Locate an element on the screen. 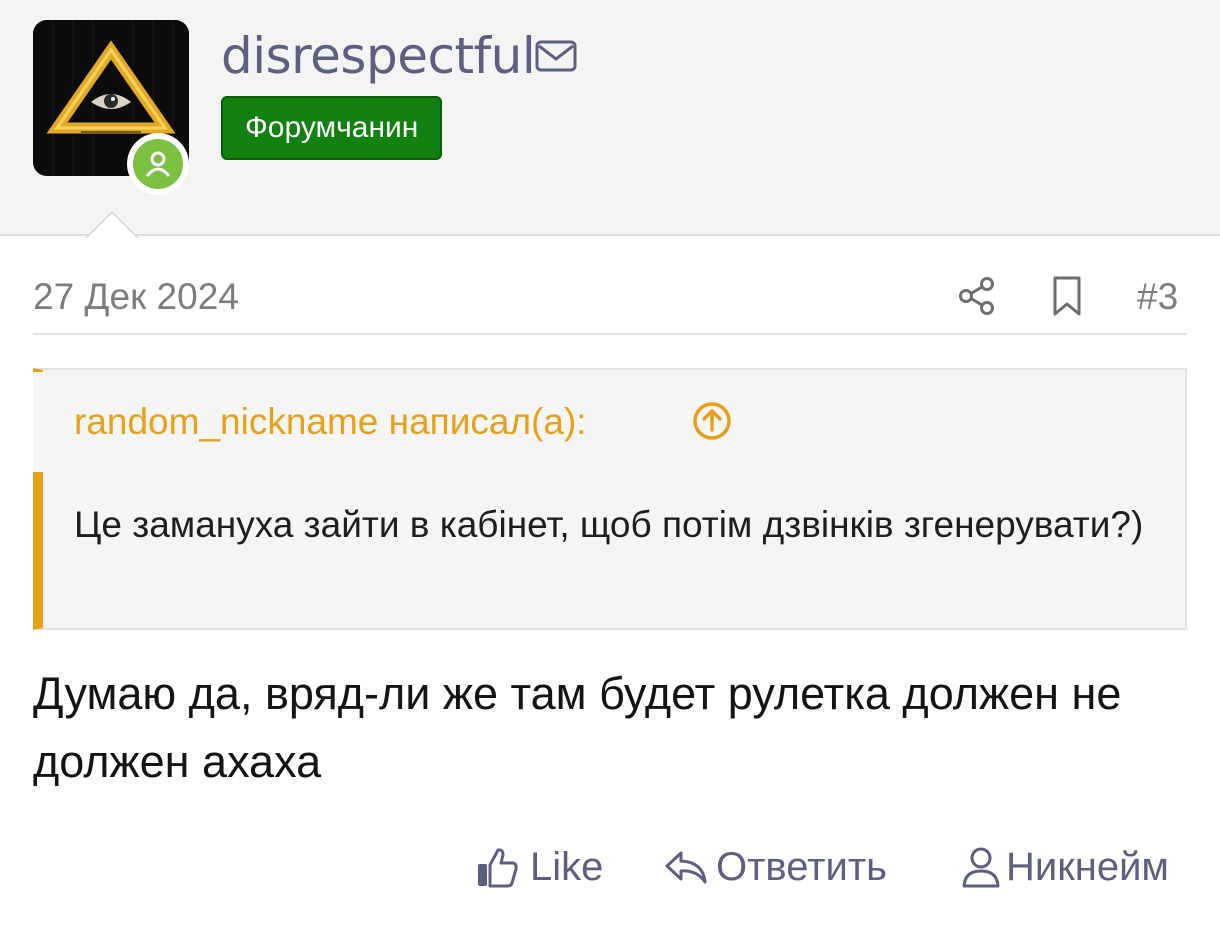 Image resolution: width=1220 pixels, height=938 pixels. share-icon is located at coordinates (977, 296).